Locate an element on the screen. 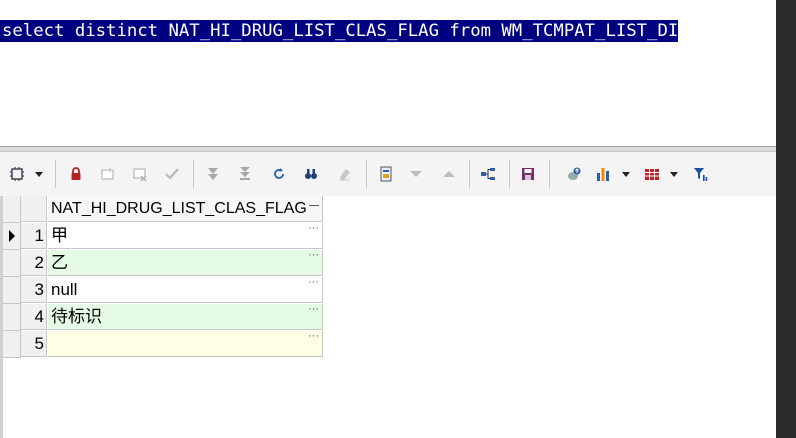 Image resolution: width=796 pixels, height=438 pixels. row-number: 1 is located at coordinates (34, 236).